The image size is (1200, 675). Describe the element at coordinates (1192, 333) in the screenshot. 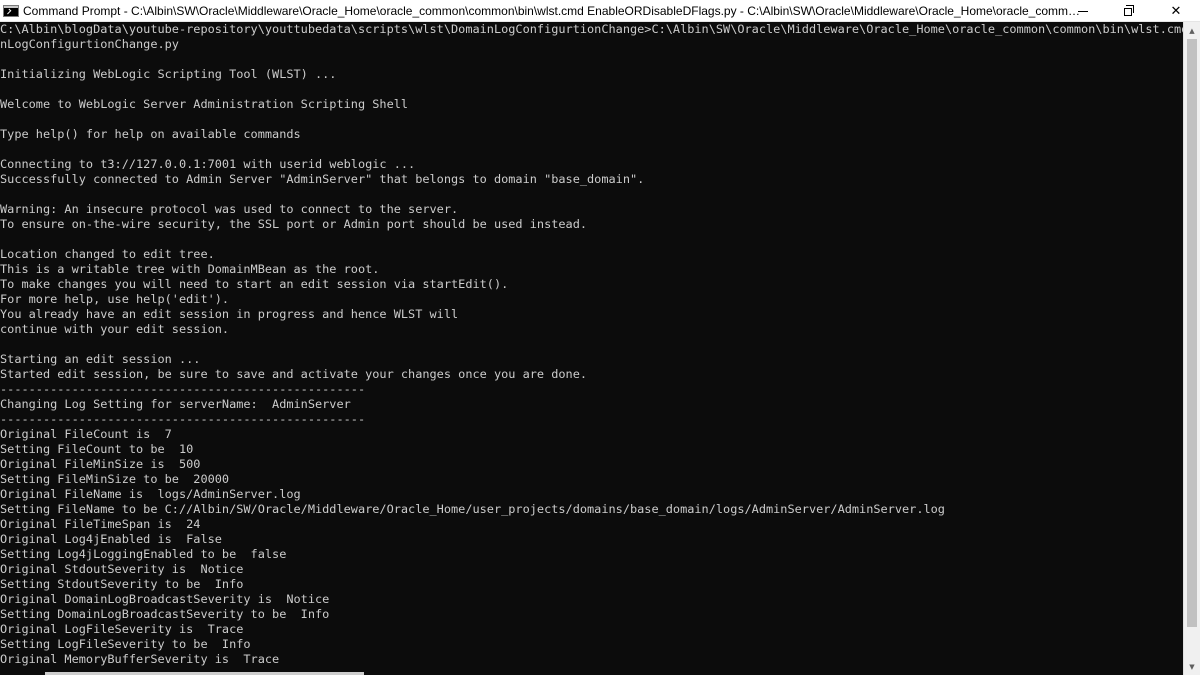

I see `vertical-scrollbar-thumb` at that location.